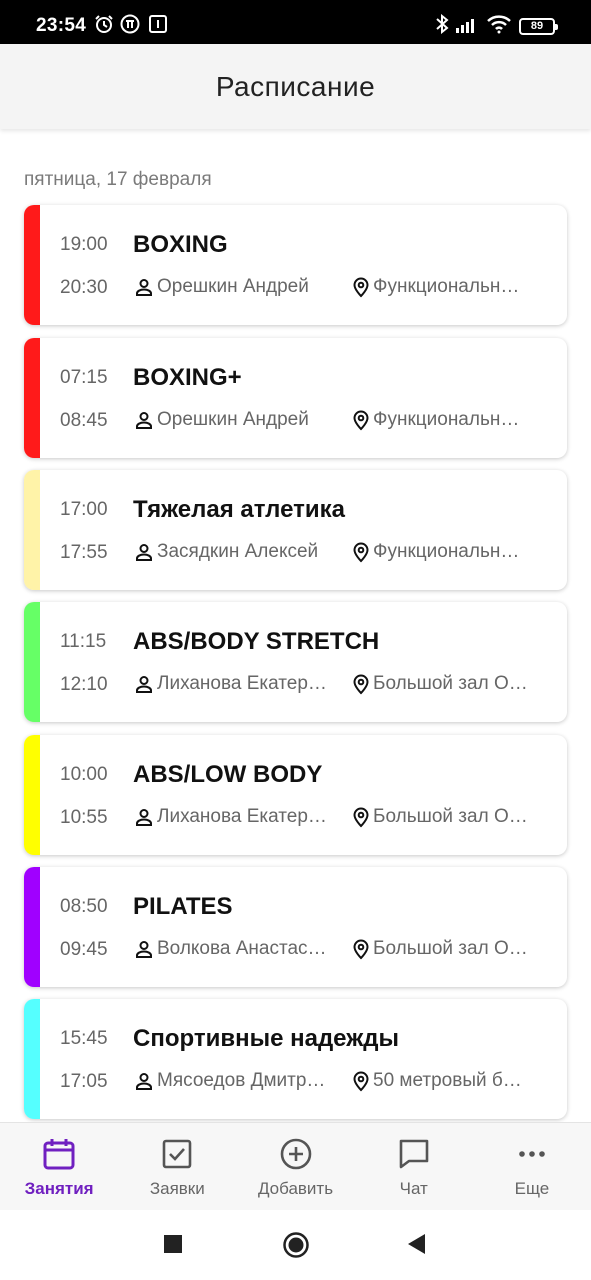 Image resolution: width=591 pixels, height=1280 pixels. Describe the element at coordinates (177, 1188) in the screenshot. I see `nav-label: Заявки` at that location.